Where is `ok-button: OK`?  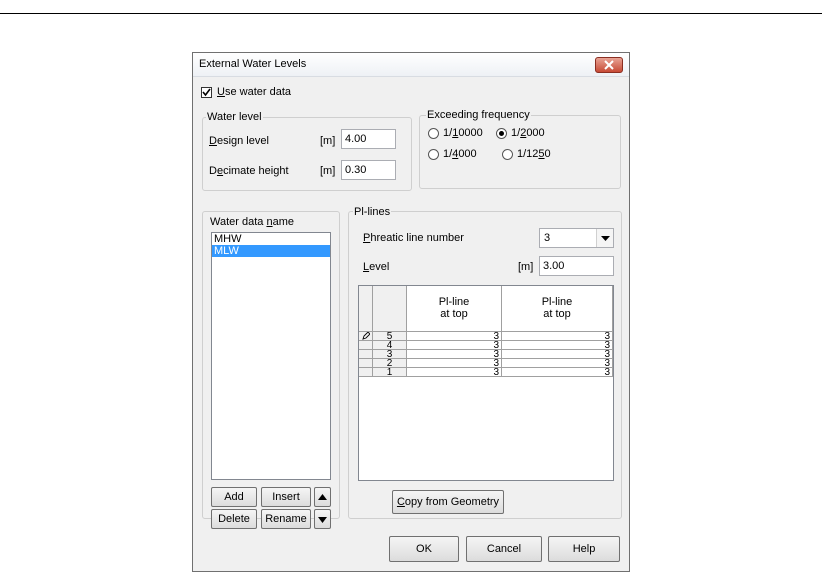 ok-button: OK is located at coordinates (424, 549).